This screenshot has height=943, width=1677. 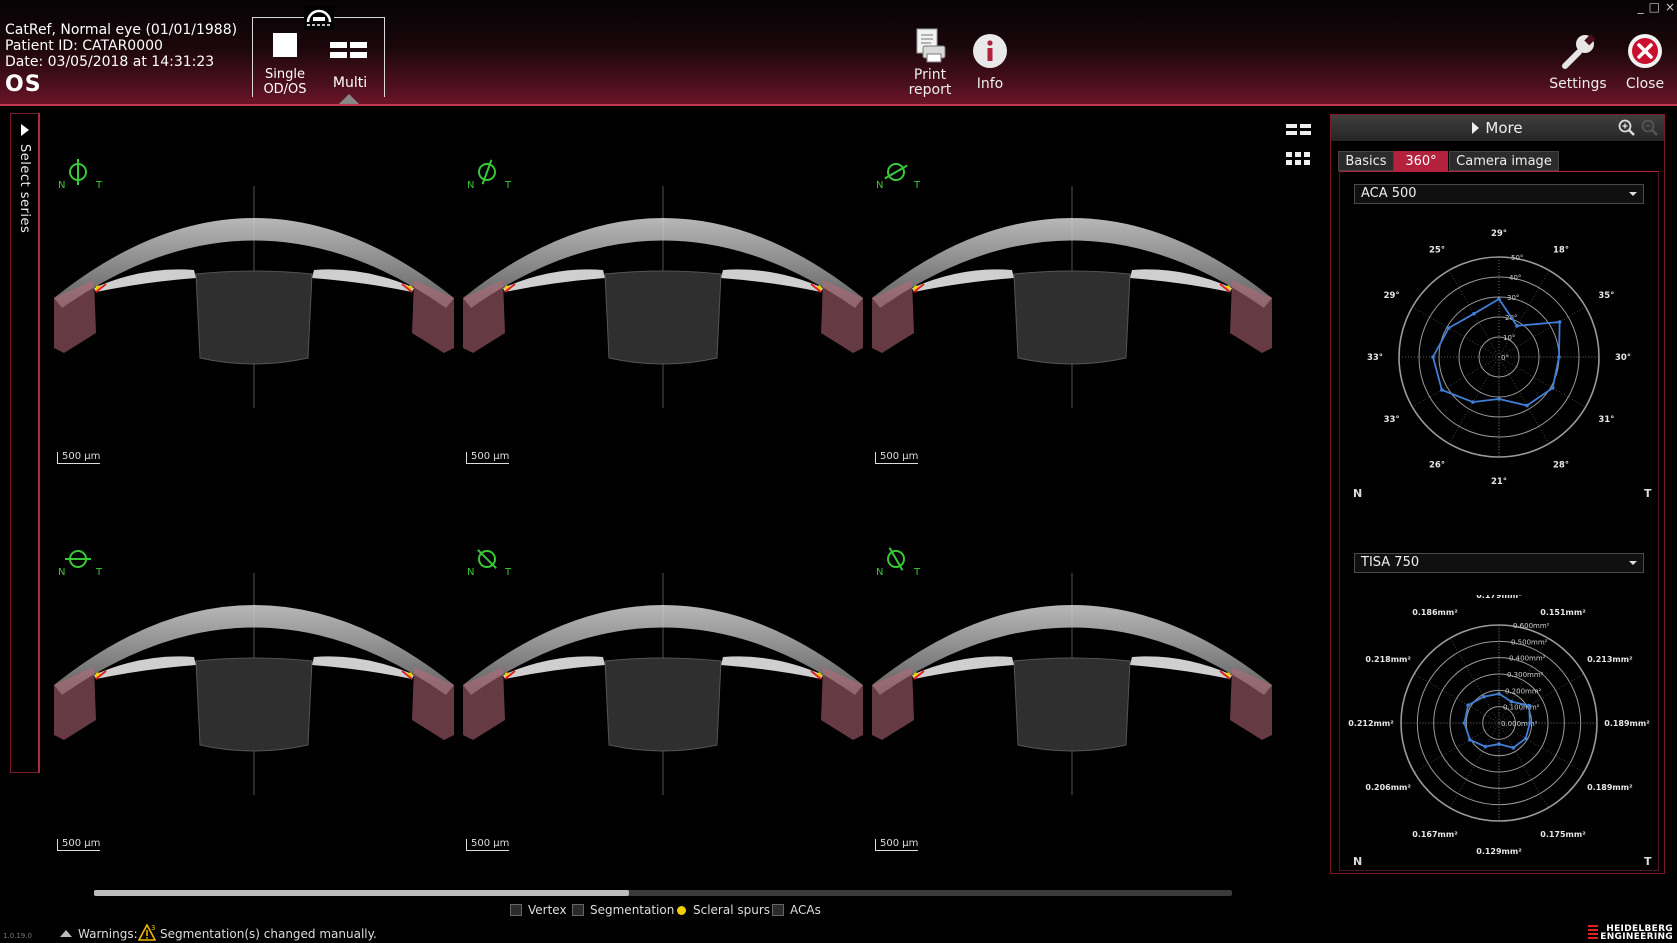 I want to click on two-column-icon, so click(x=1298, y=129).